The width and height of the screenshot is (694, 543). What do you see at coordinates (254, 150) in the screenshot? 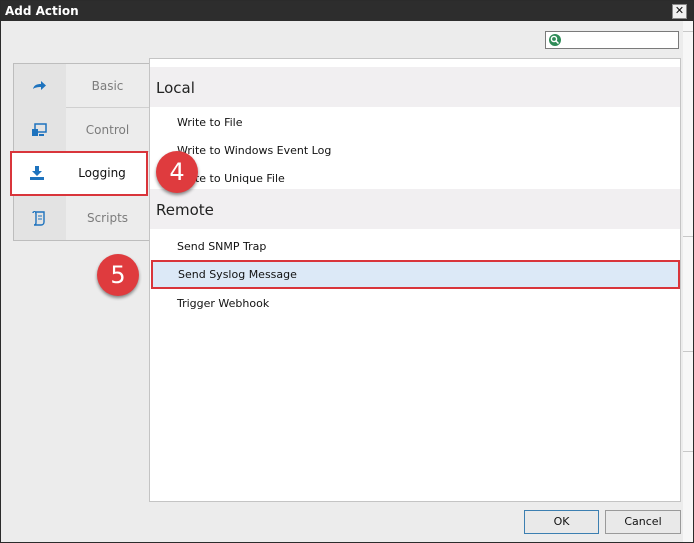
I see `list-item-label: Write to Windows Event Log` at bounding box center [254, 150].